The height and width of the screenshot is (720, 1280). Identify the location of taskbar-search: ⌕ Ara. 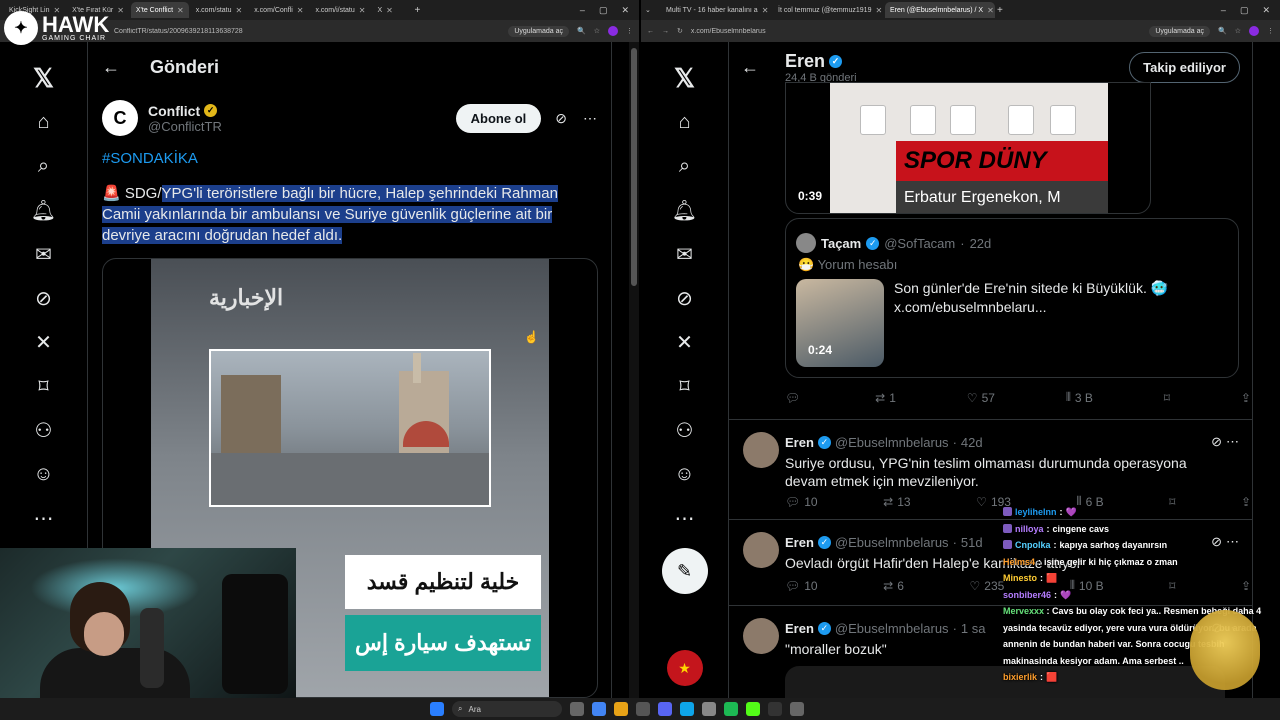
(507, 709).